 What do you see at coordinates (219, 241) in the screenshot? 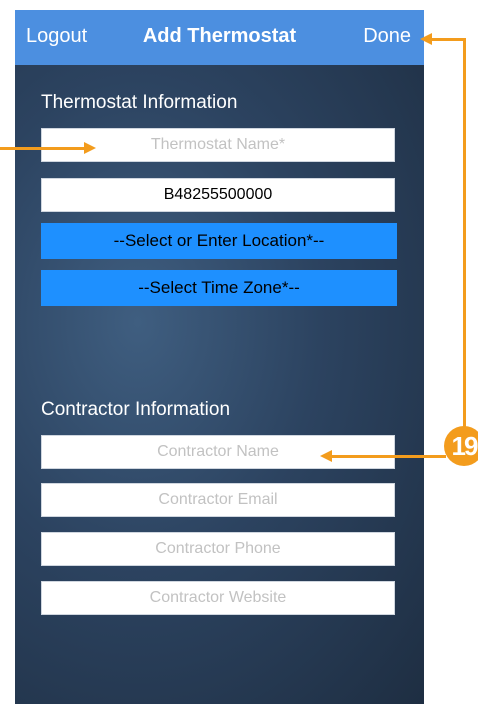
I see `select-location-button: --Select or Enter Location*--` at bounding box center [219, 241].